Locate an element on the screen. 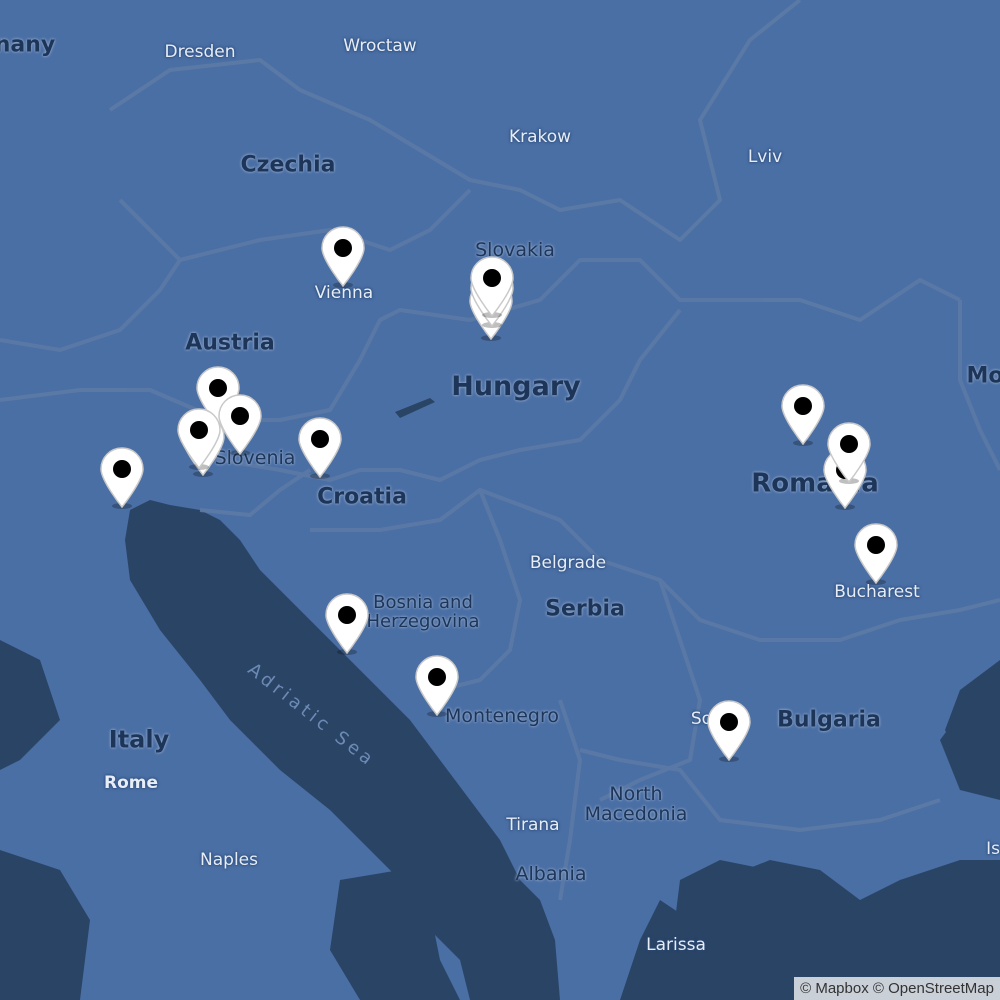 Image resolution: width=1000 pixels, height=1000 pixels. city-label-naples: Naples is located at coordinates (229, 860).